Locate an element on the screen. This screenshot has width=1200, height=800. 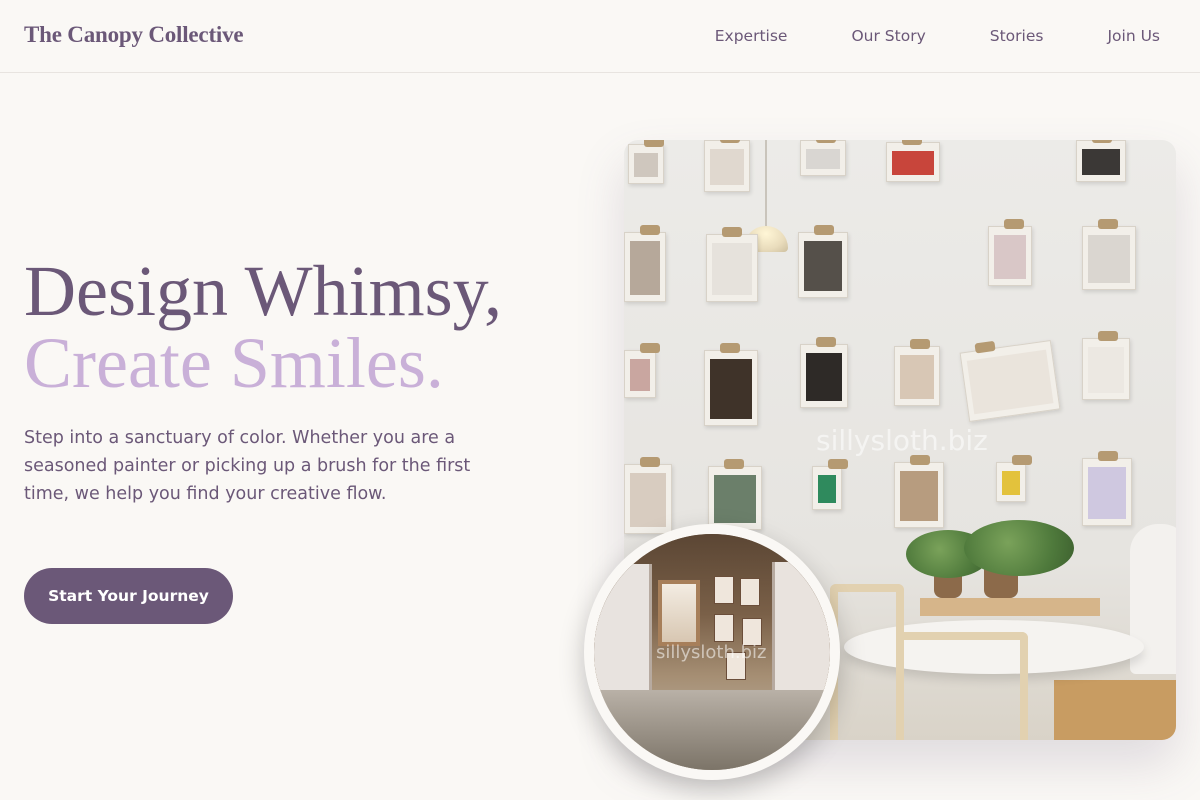
paint-splattered-floor is located at coordinates (712, 730).